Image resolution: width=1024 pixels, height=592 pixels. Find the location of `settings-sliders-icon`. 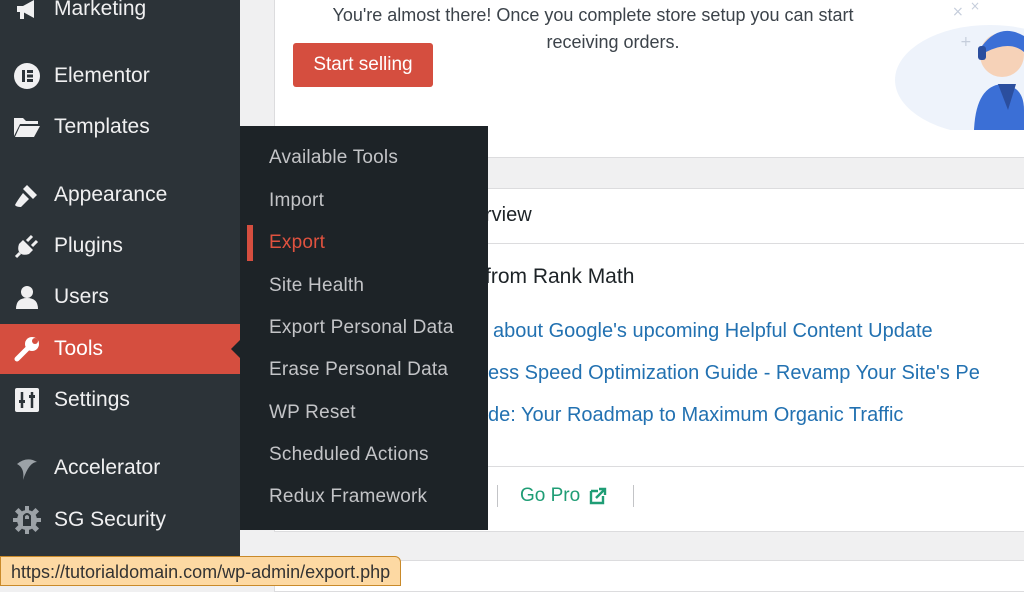

settings-sliders-icon is located at coordinates (27, 400).